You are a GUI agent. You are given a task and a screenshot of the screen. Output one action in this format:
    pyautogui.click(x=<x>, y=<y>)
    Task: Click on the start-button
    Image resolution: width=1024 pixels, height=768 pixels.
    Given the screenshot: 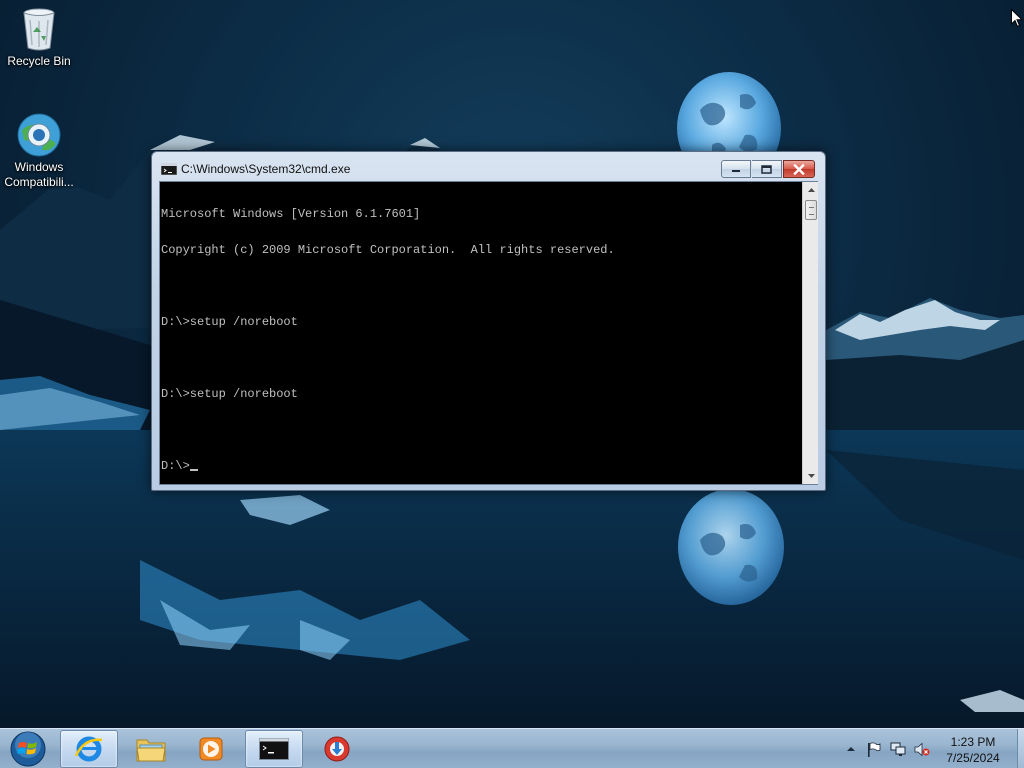 What is the action you would take?
    pyautogui.click(x=28, y=749)
    